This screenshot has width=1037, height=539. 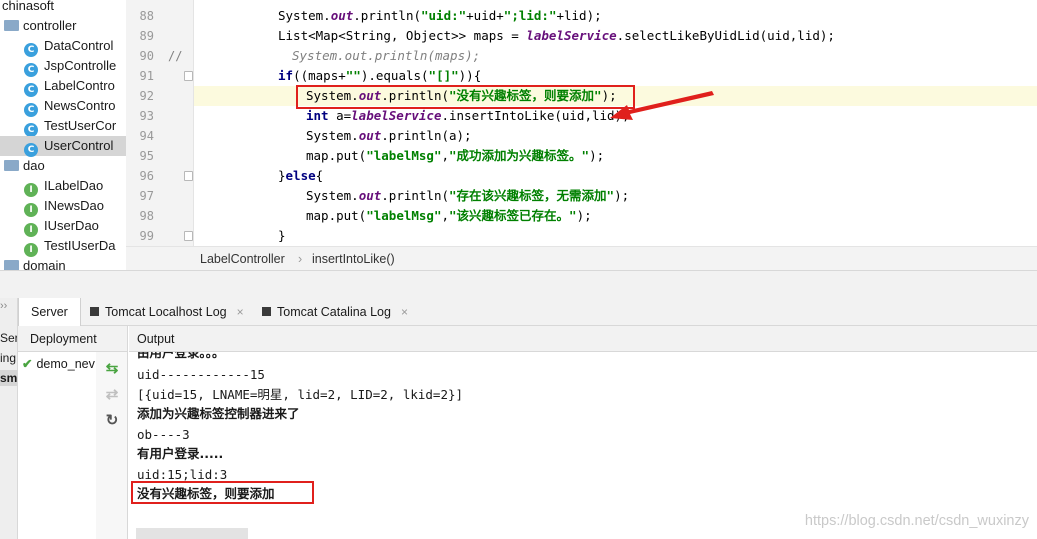 I want to click on tree-item: C LabelContro, so click(x=69, y=86).